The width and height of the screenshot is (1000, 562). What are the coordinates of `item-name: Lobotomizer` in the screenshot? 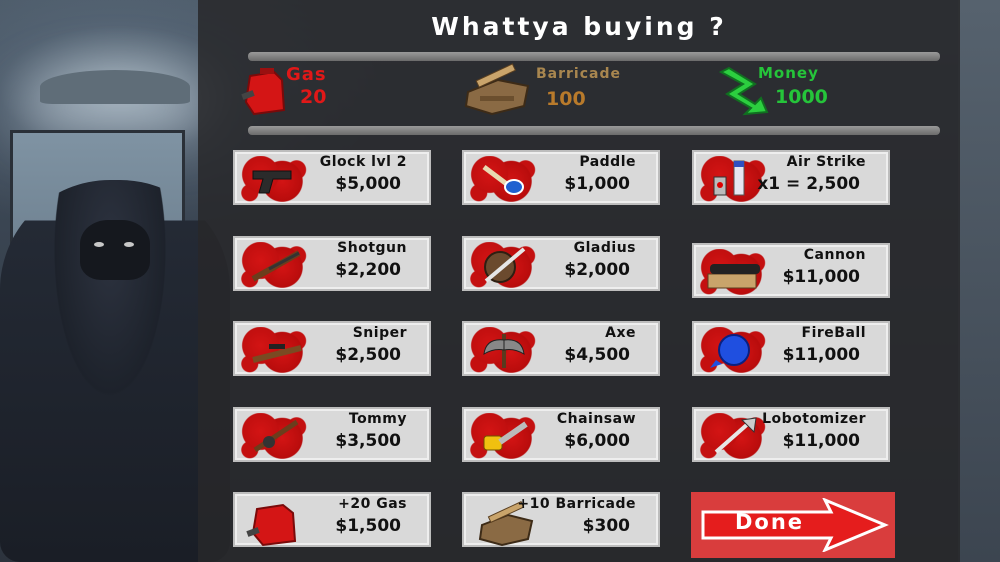 It's located at (814, 419).